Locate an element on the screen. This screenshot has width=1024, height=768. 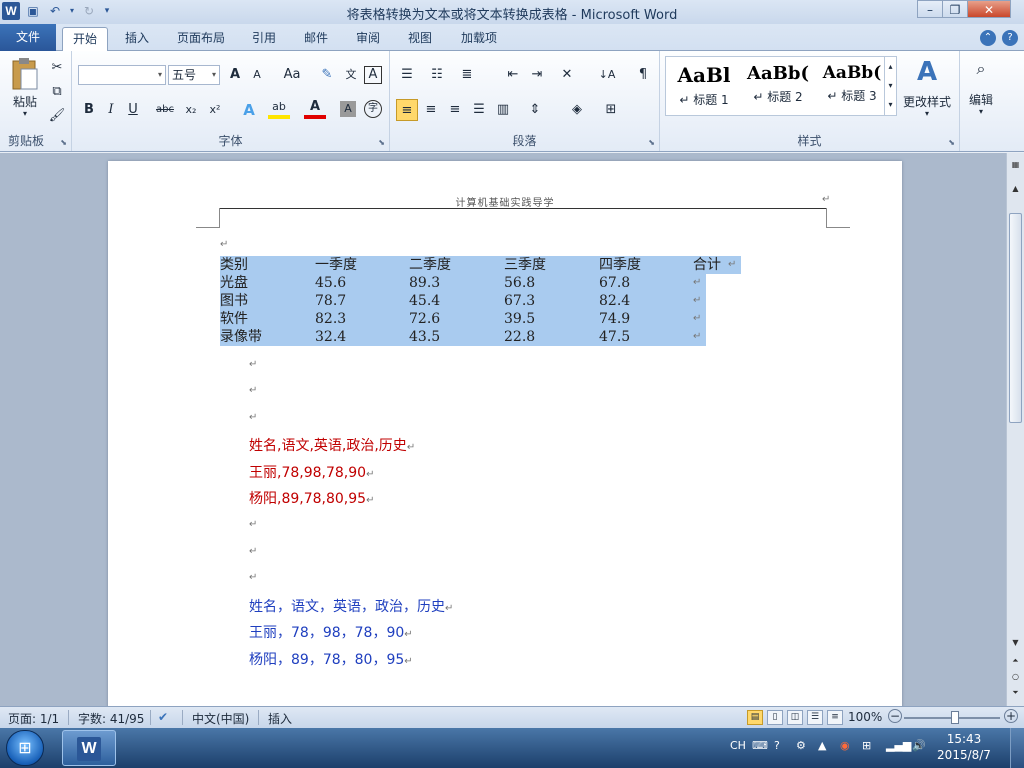
input-language-indicator: CH is located at coordinates (738, 745).